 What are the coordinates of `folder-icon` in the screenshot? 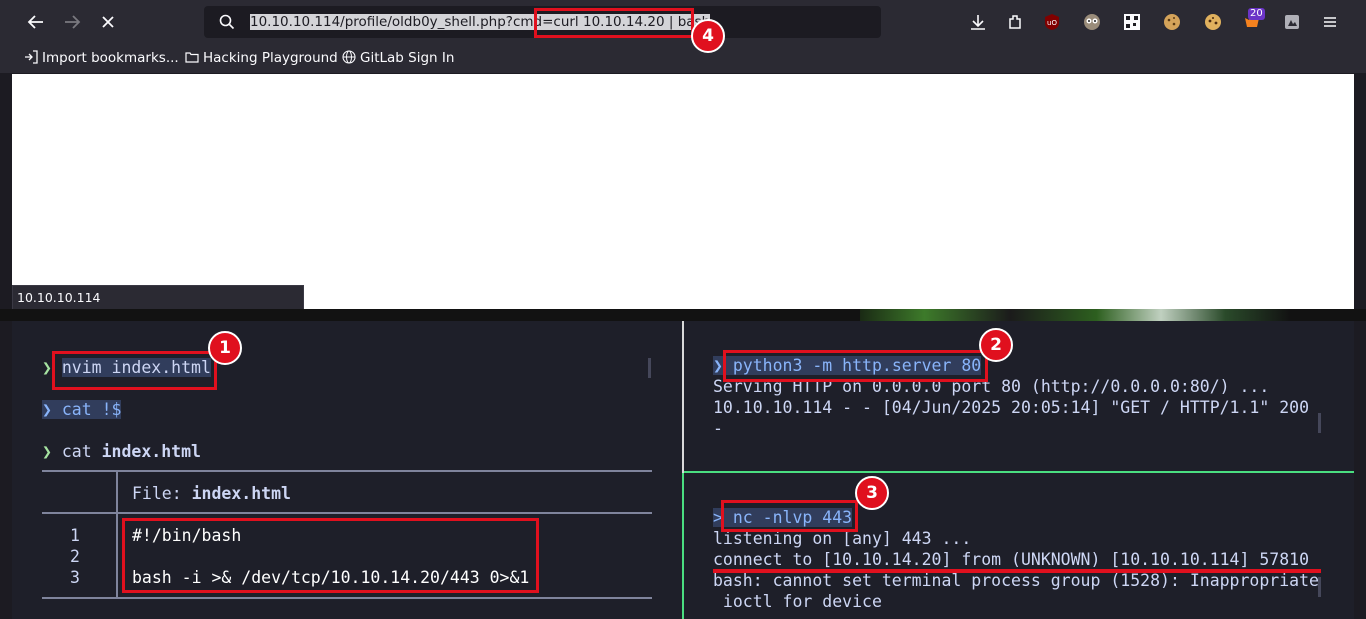 It's located at (192, 57).